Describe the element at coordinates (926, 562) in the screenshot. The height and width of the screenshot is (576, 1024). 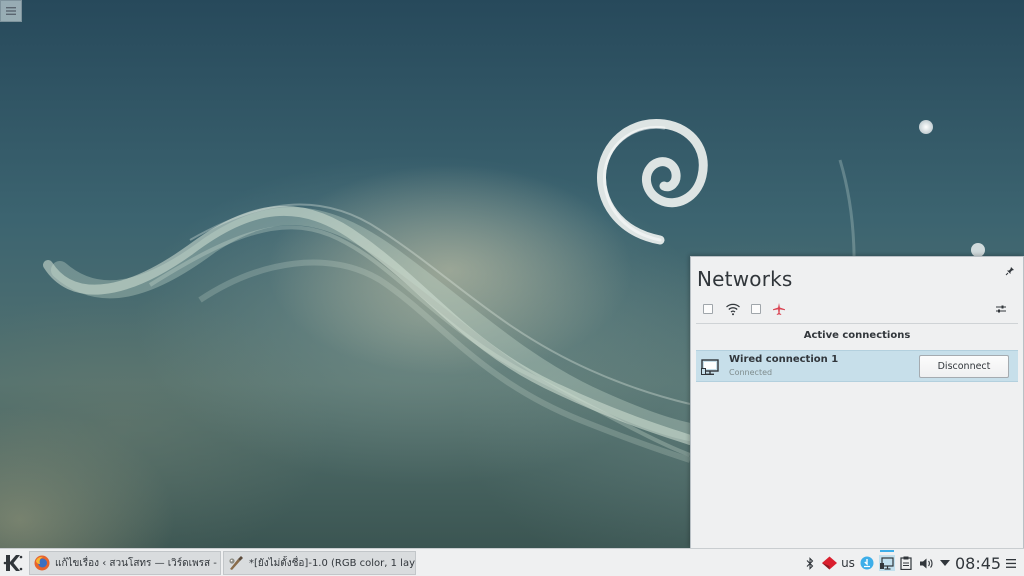
I see `volume-icon` at that location.